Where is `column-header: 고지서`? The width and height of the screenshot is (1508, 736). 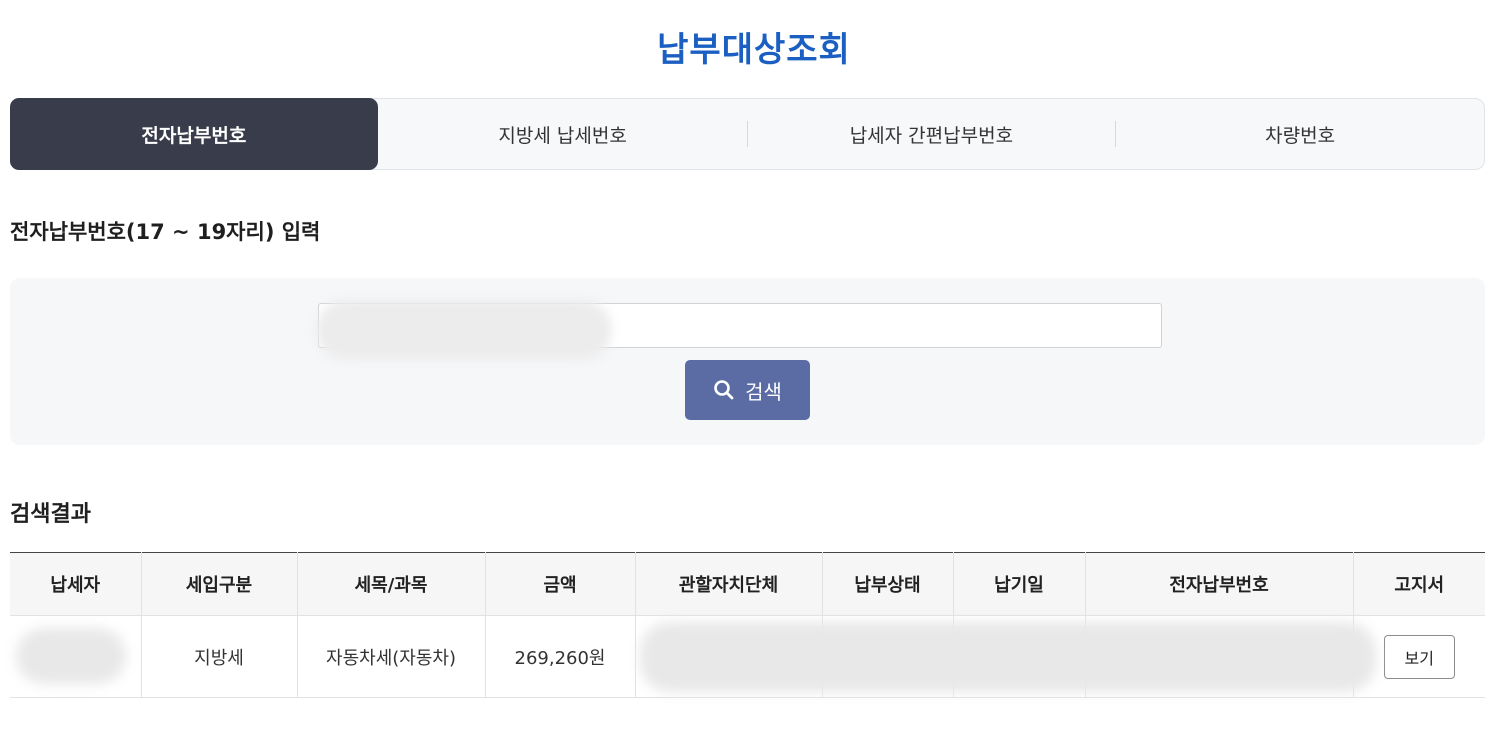 column-header: 고지서 is located at coordinates (1419, 584).